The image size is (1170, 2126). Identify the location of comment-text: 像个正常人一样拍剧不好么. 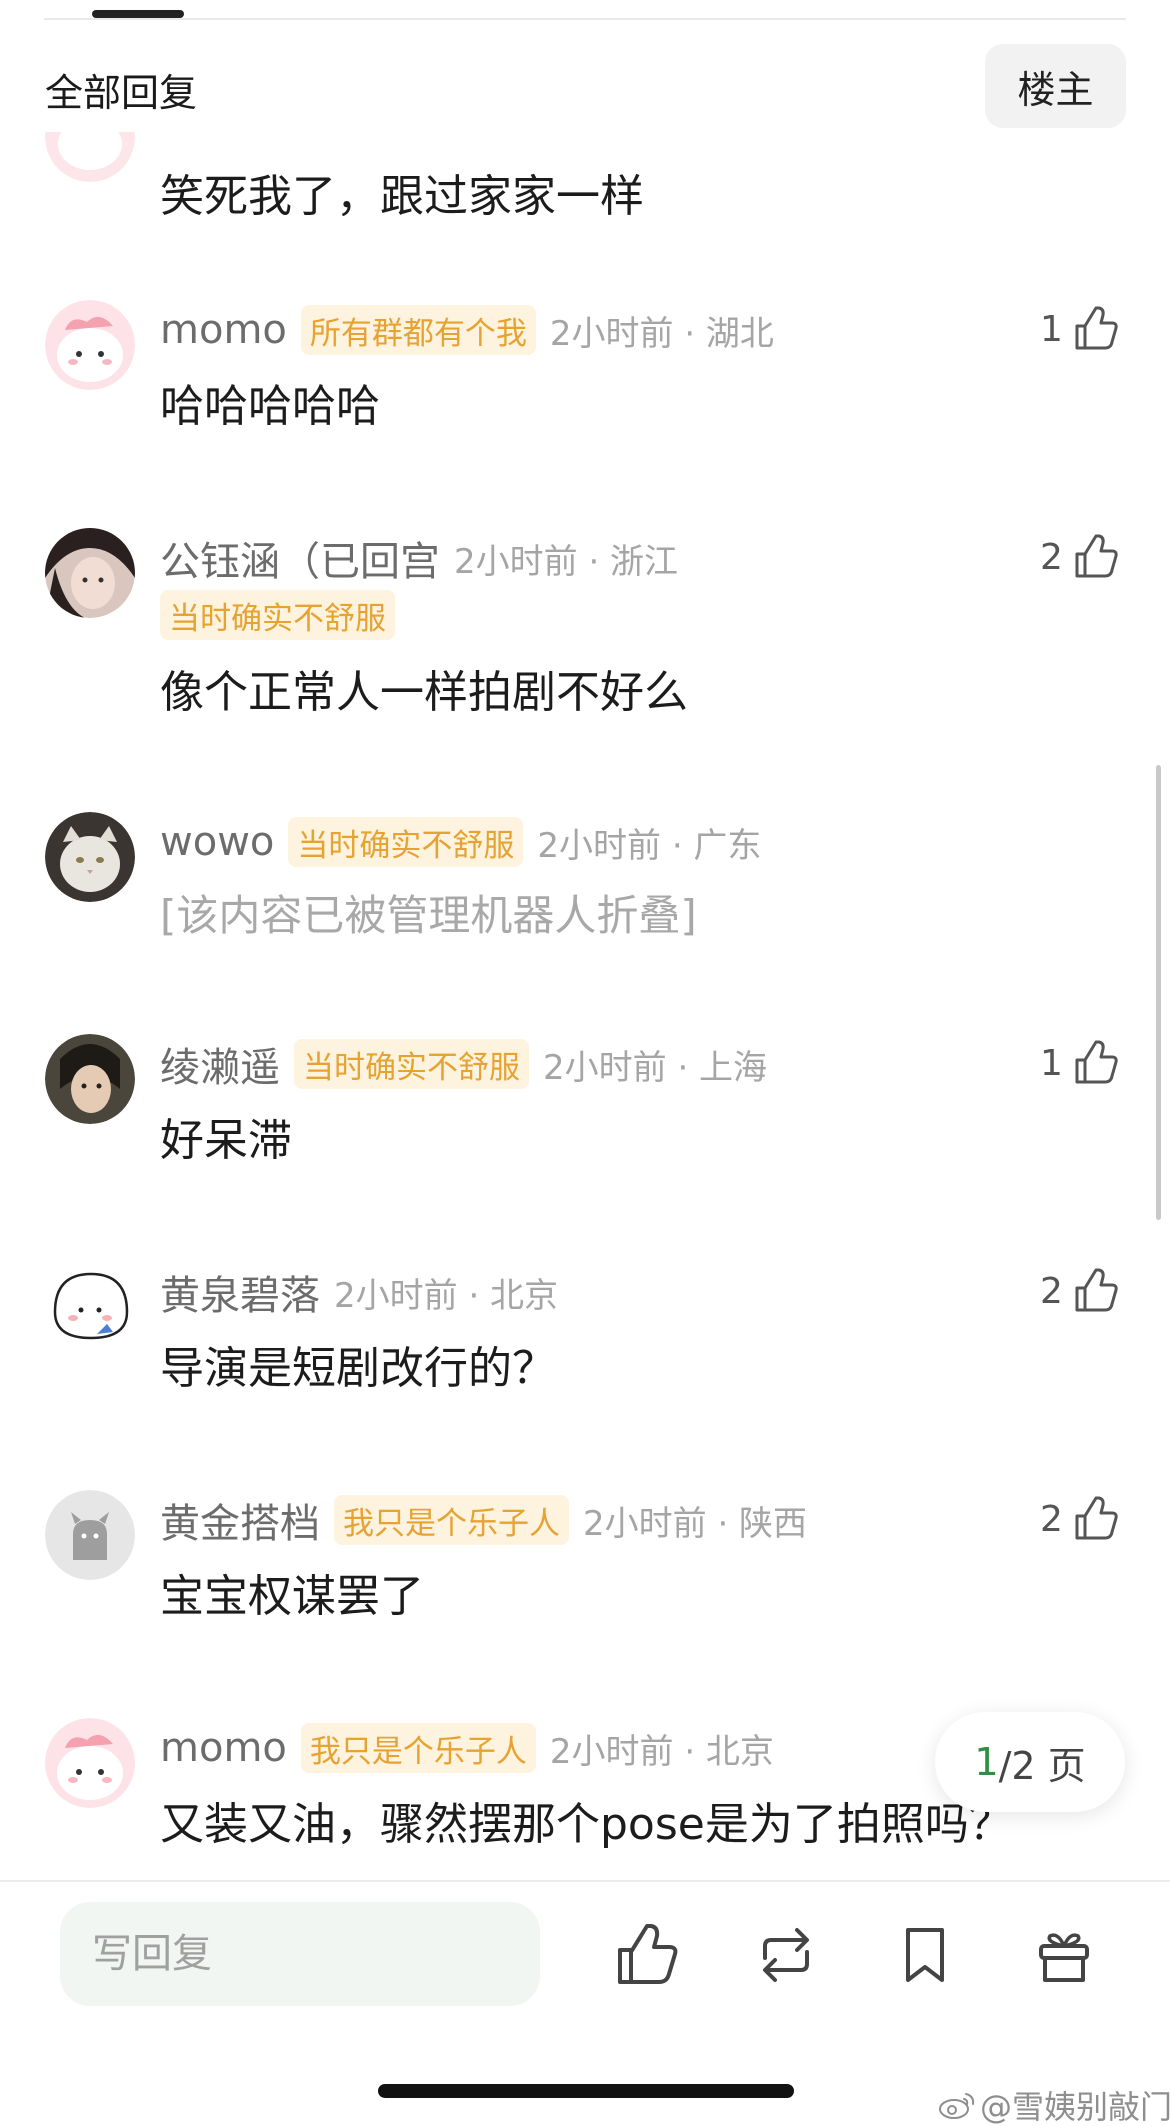
(424, 692).